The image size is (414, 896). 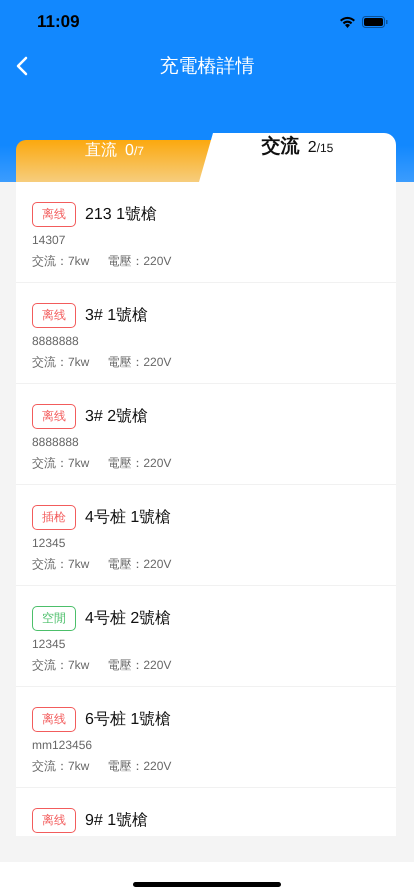 I want to click on gun-code: 14307, so click(x=49, y=240).